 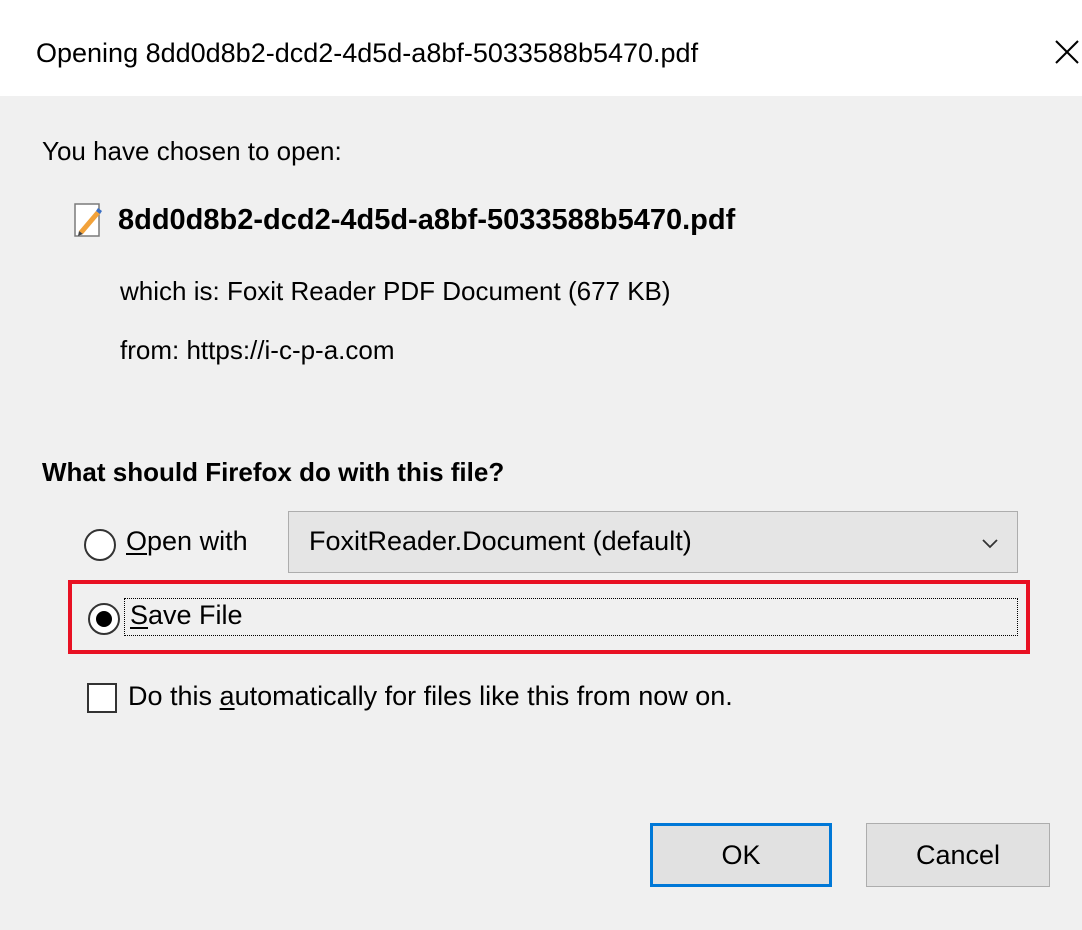 I want to click on chevron-down-icon, so click(x=990, y=544).